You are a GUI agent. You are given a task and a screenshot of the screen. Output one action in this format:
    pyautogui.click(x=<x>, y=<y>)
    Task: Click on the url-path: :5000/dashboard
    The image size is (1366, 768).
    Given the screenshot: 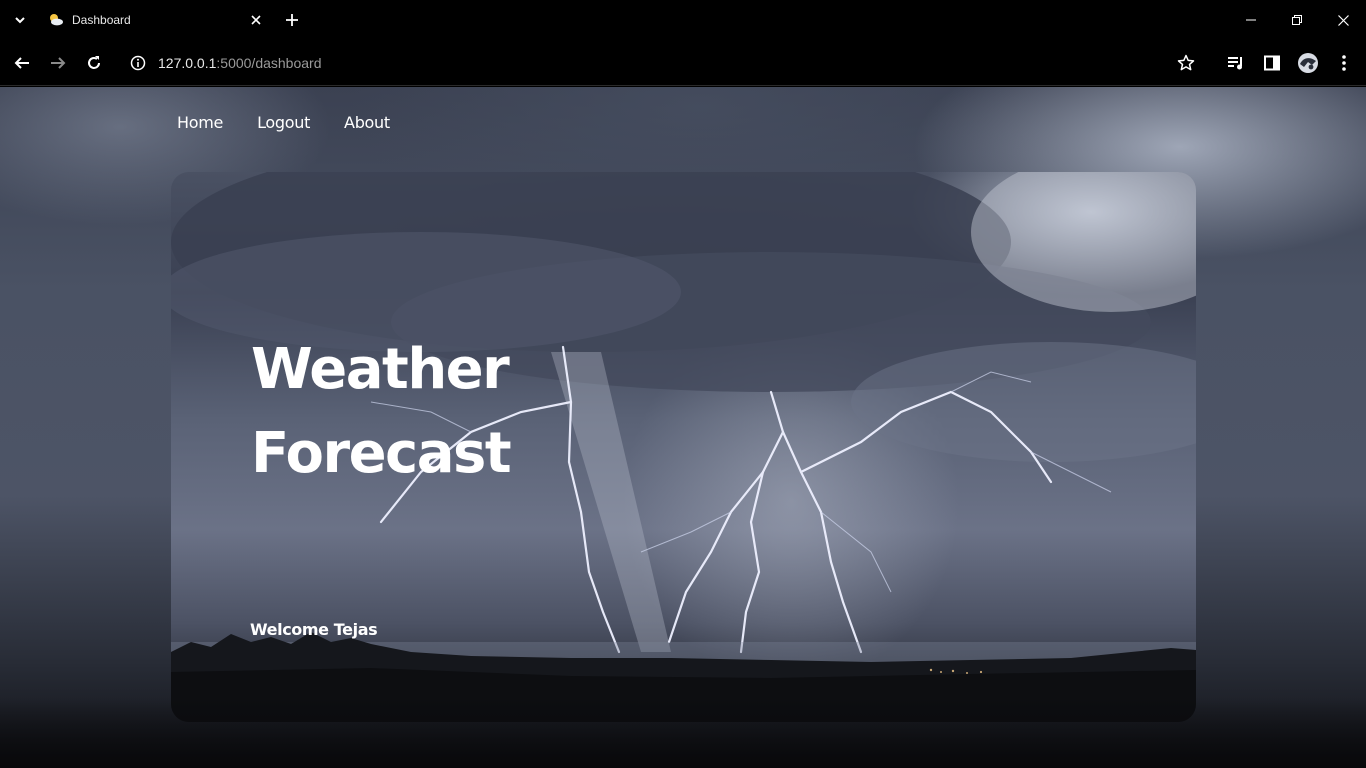 What is the action you would take?
    pyautogui.click(x=269, y=63)
    